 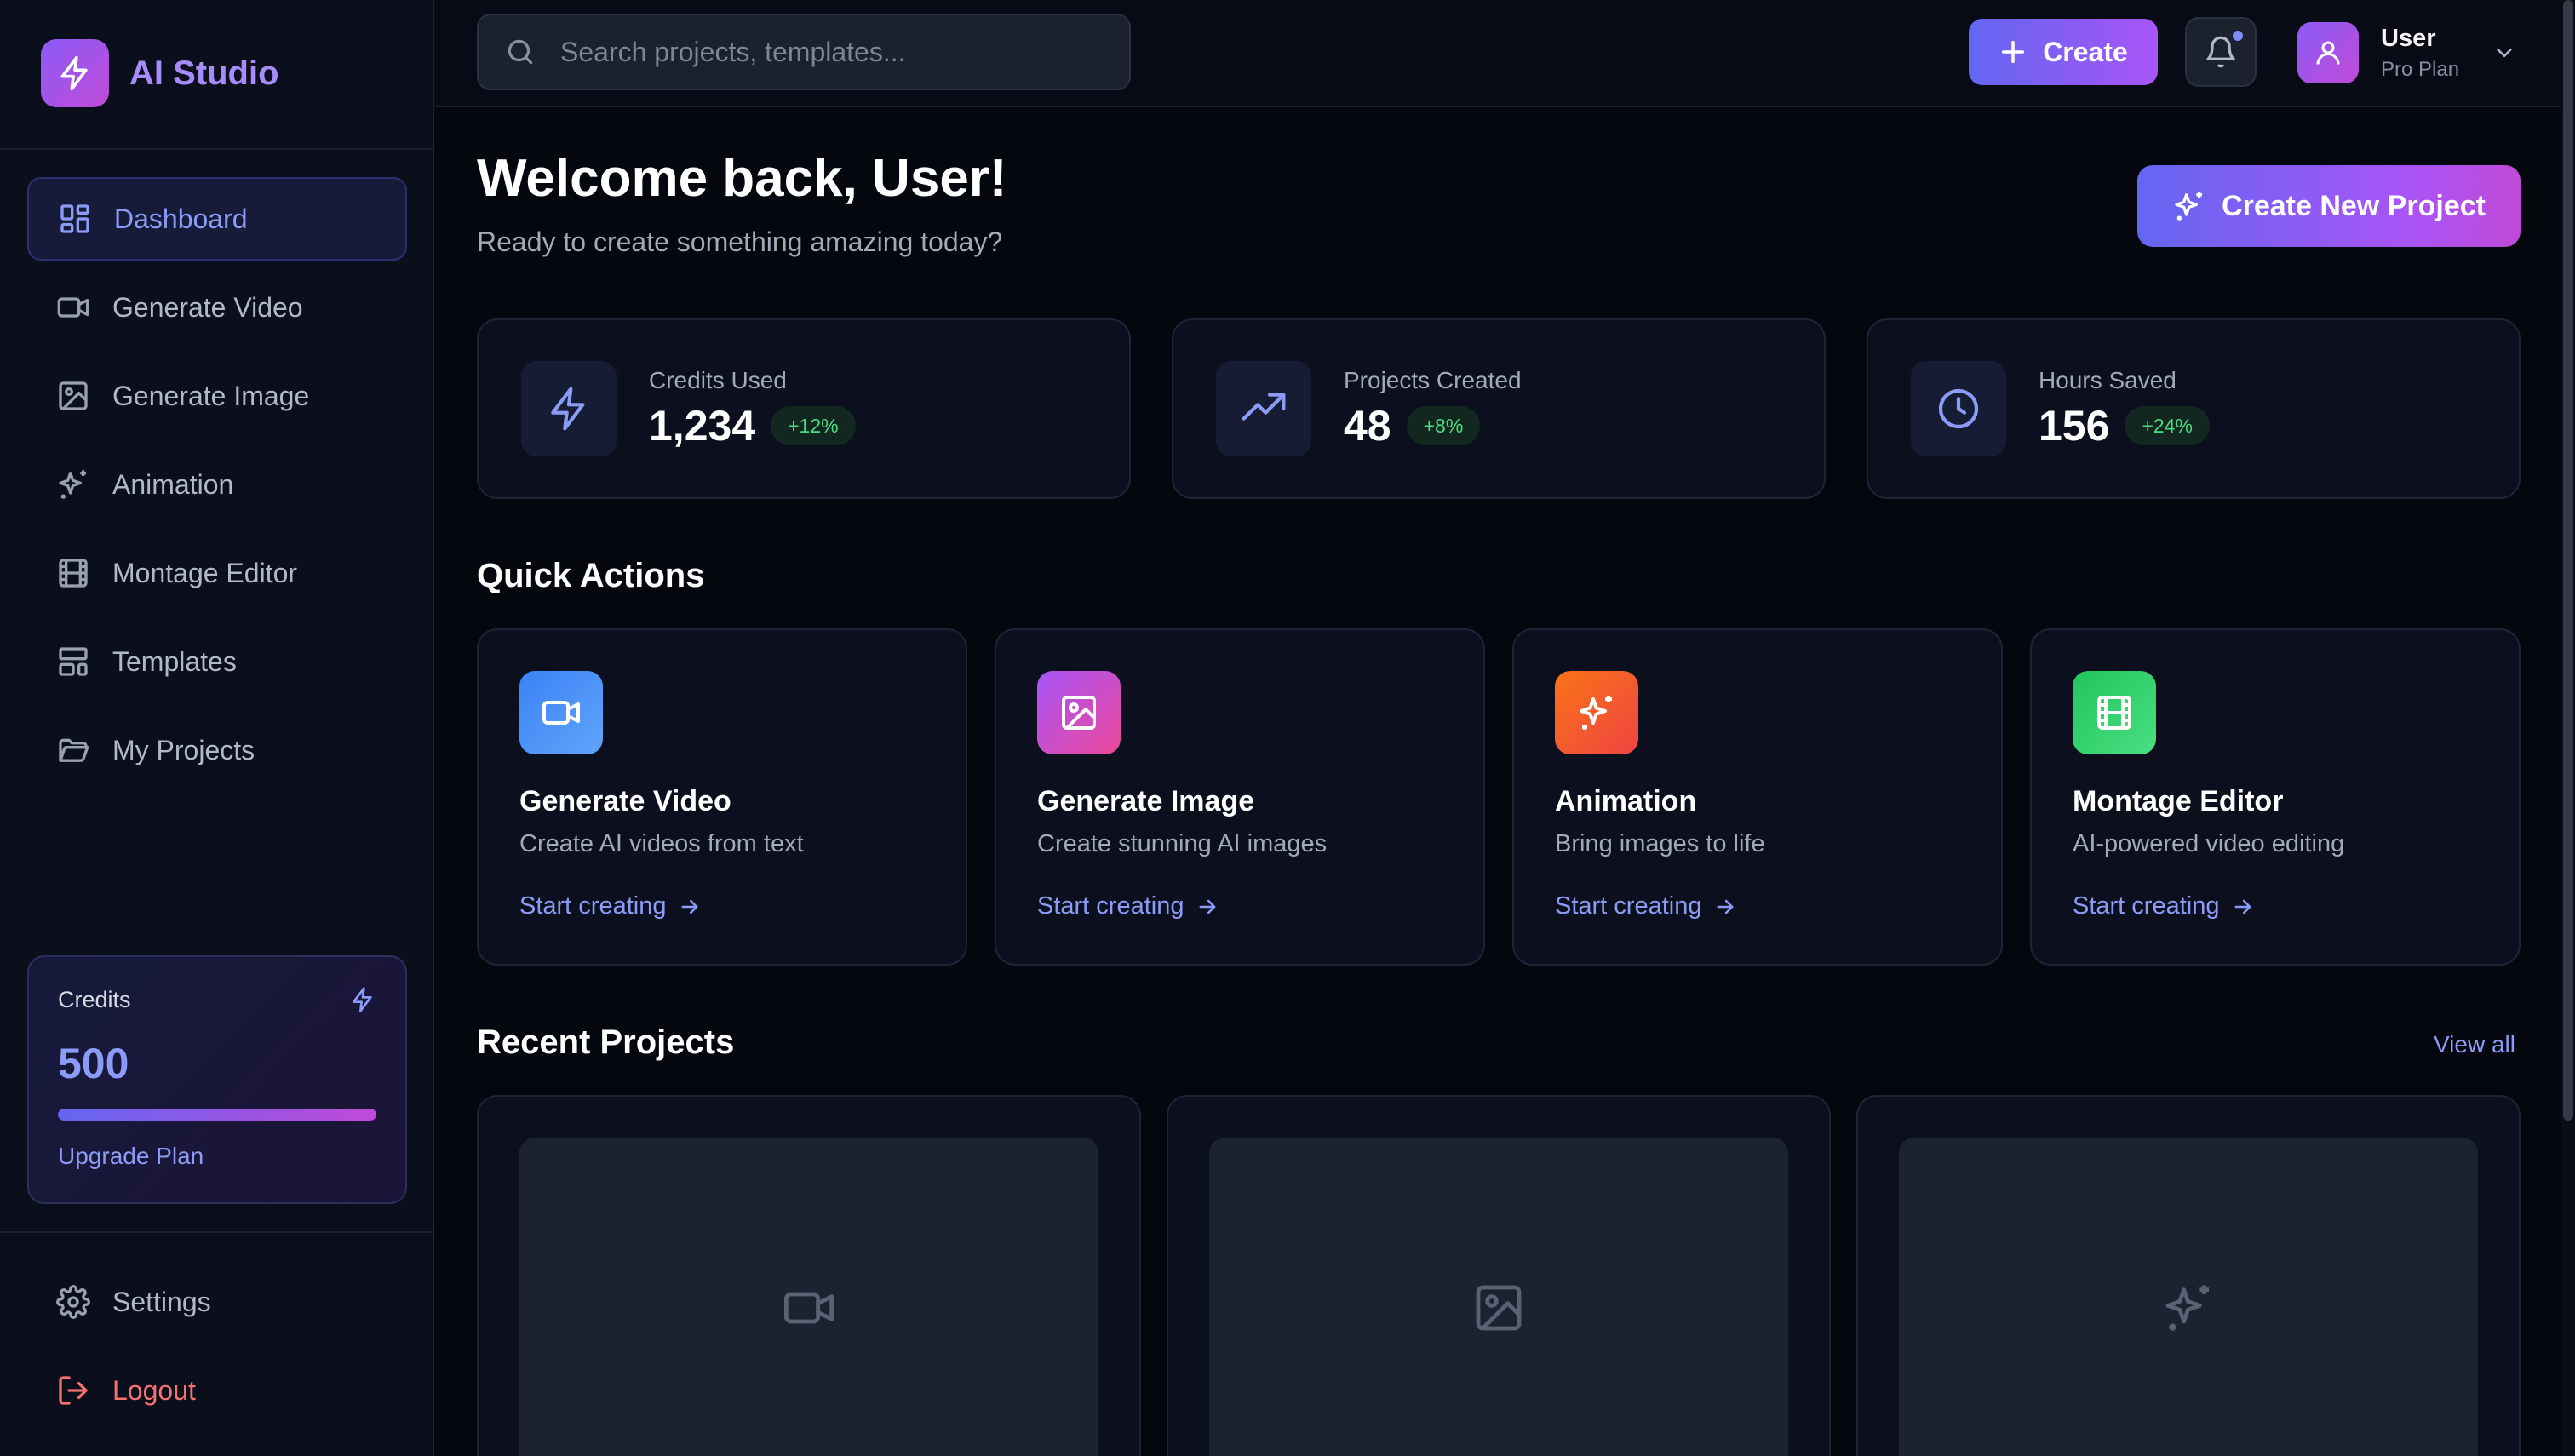 What do you see at coordinates (1433, 380) in the screenshot?
I see `stat-label: Projects Created` at bounding box center [1433, 380].